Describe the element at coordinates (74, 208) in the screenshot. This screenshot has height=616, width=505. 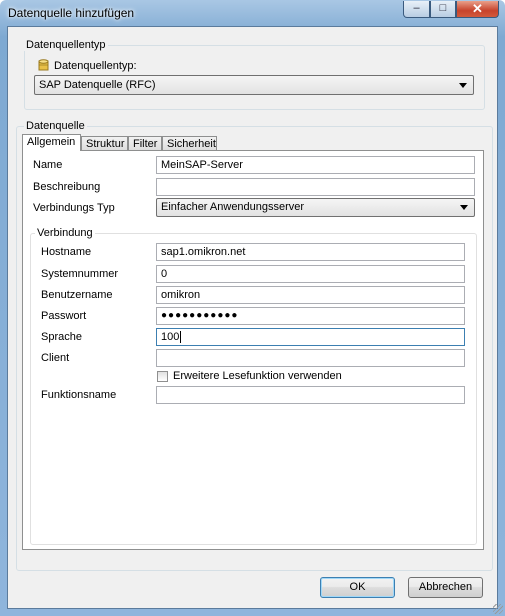
I see `conn-type-label: Verbindungs Typ` at that location.